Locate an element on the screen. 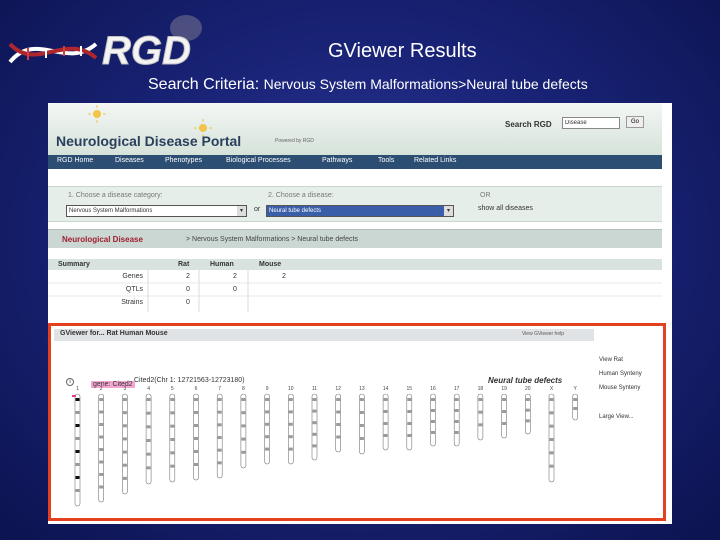  search-input is located at coordinates (591, 123).